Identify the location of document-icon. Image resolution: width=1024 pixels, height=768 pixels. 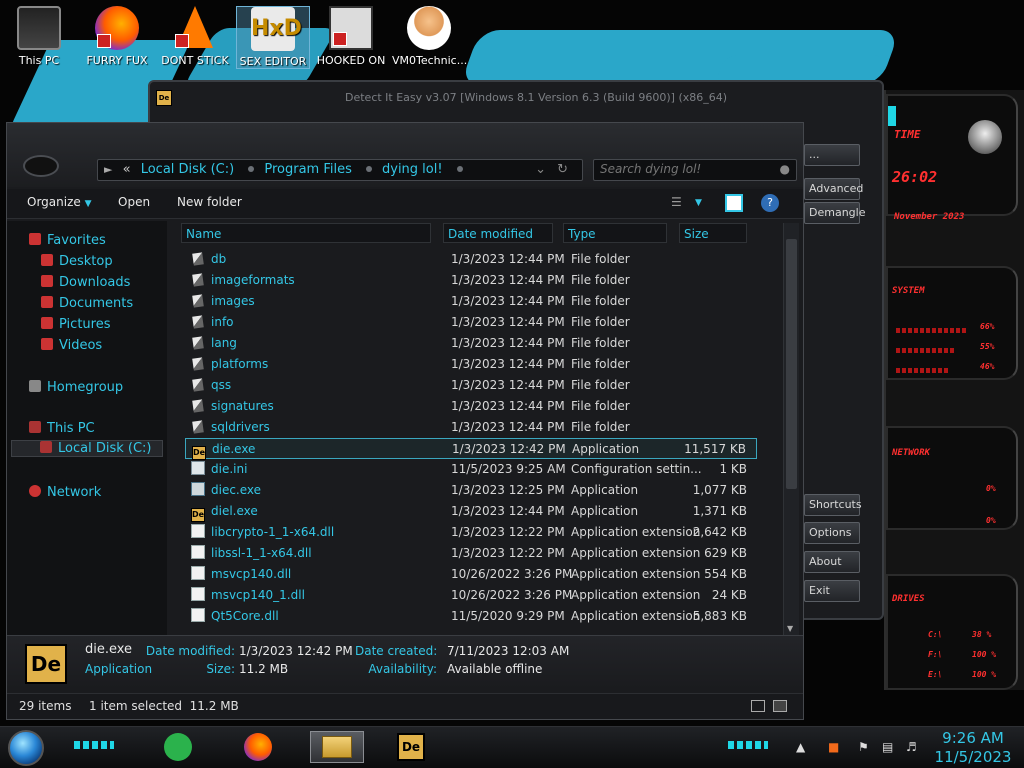
(47, 302).